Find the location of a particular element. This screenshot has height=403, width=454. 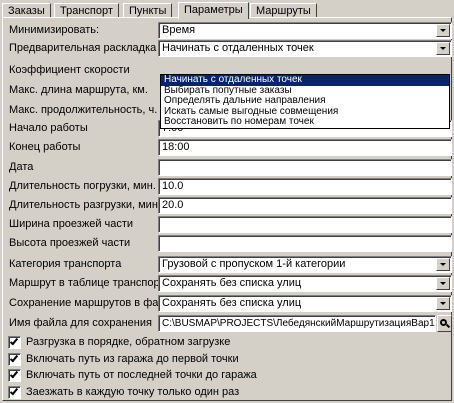

work-end-label: Конец работы is located at coordinates (45, 147).